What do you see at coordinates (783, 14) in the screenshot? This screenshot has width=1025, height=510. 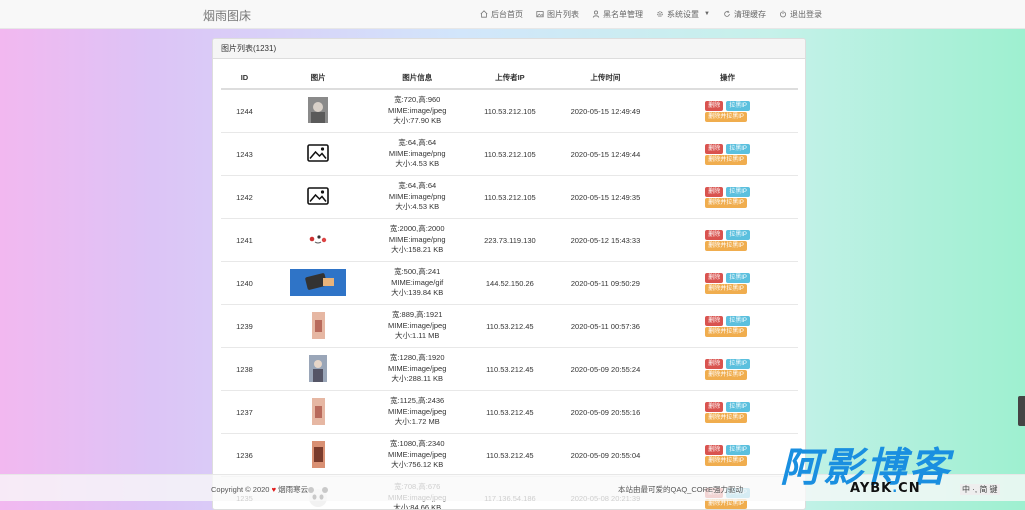 I see `logout-icon` at bounding box center [783, 14].